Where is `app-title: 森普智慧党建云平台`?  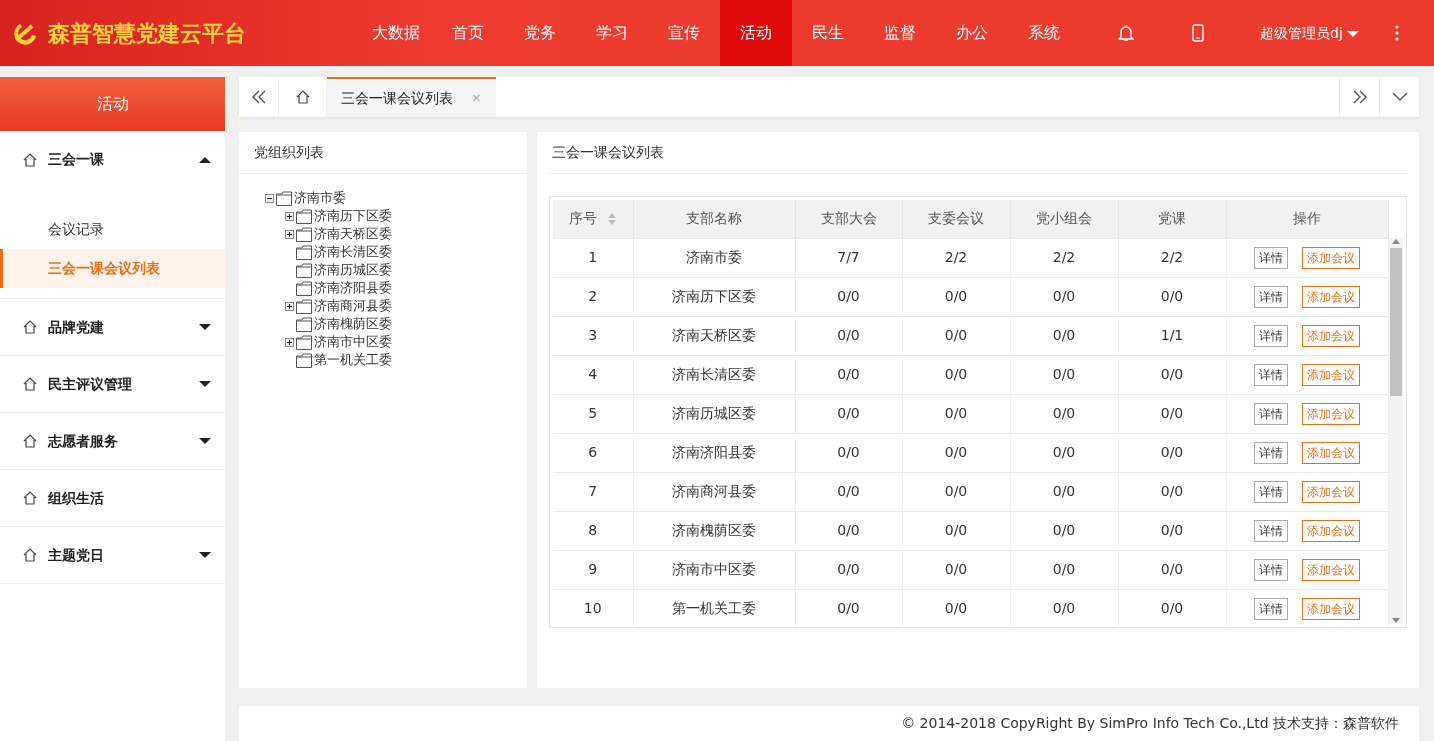 app-title: 森普智慧党建云平台 is located at coordinates (147, 33).